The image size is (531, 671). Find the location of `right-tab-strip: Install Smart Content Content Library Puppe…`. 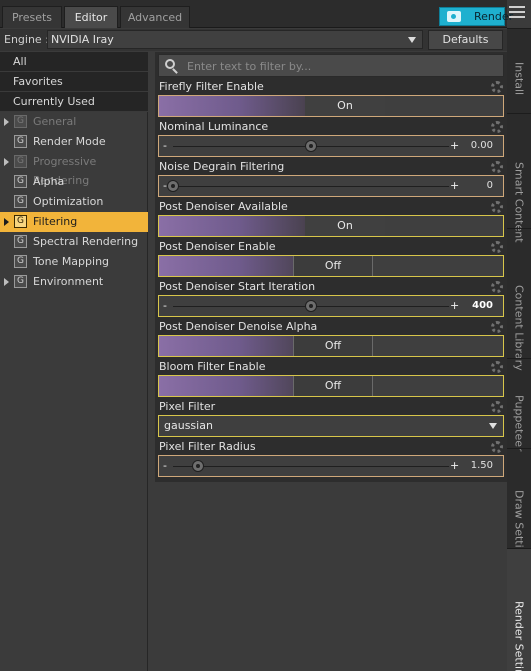

right-tab-strip: Install Smart Content Content Library Puppe… is located at coordinates (519, 349).